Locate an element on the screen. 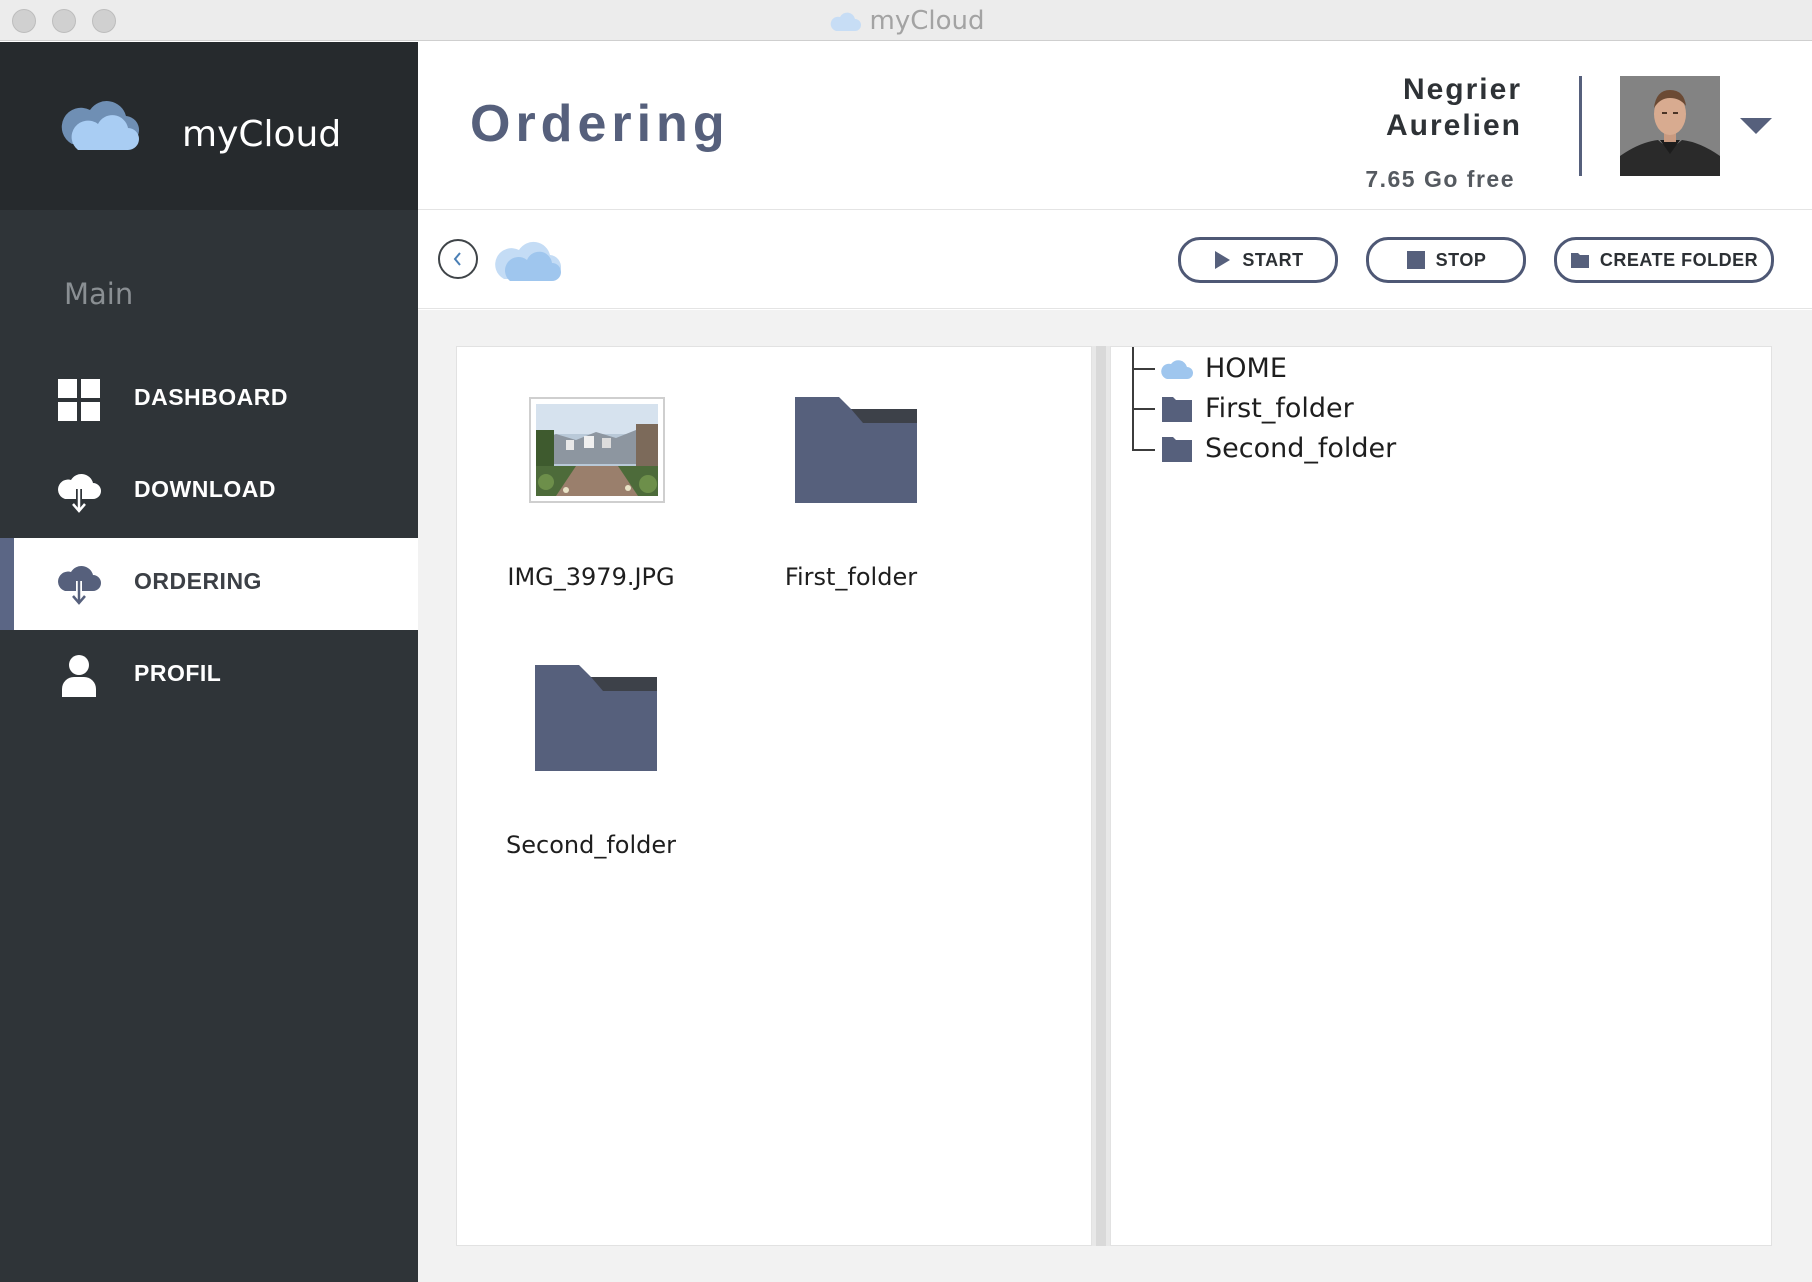 This screenshot has width=1812, height=1282. file-item-folder: First_folder is located at coordinates (851, 497).